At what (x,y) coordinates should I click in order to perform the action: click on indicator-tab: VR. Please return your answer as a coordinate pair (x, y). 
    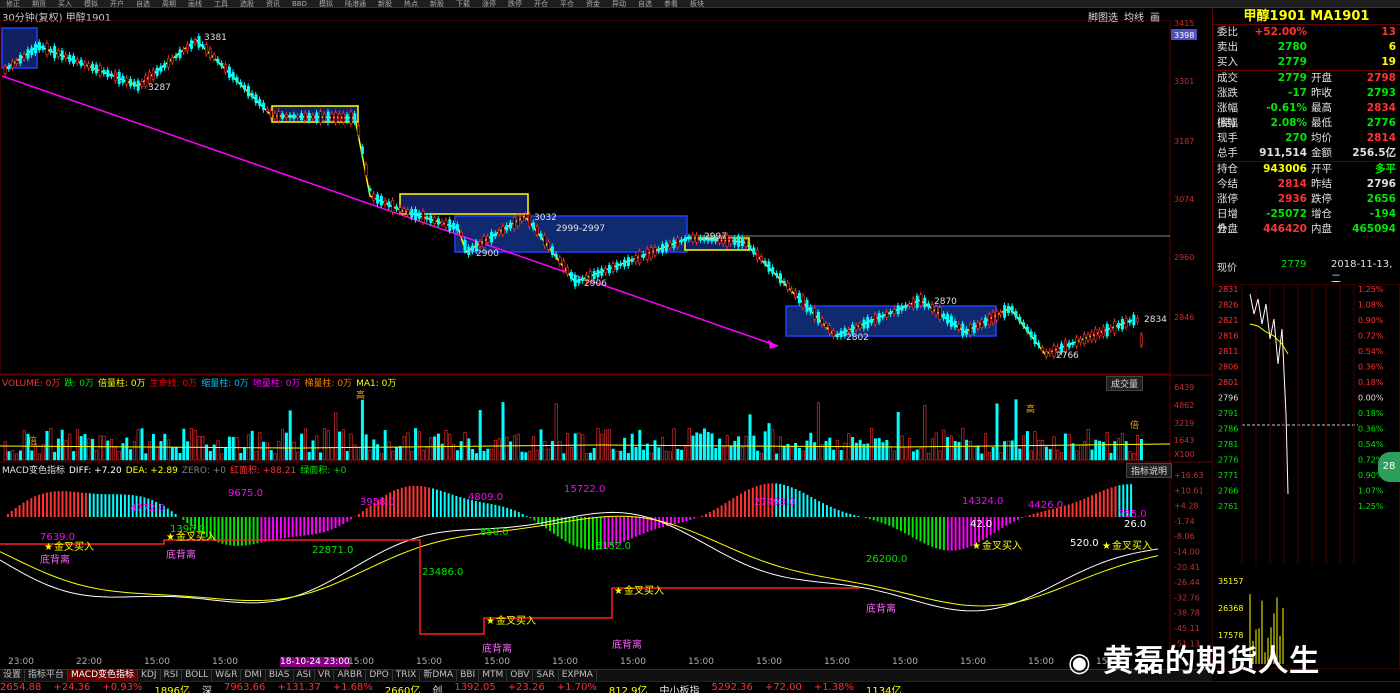
    Looking at the image, I should click on (325, 675).